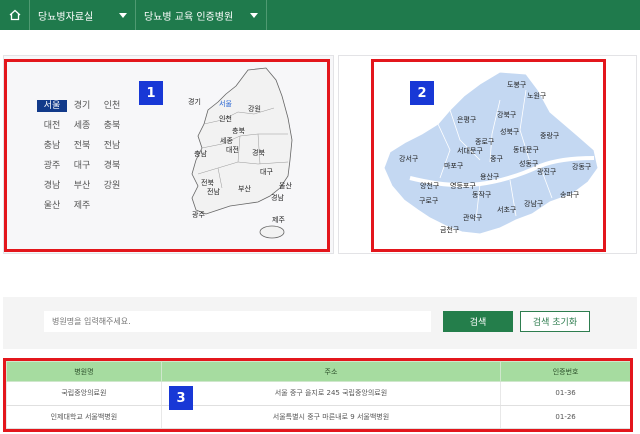 This screenshot has width=640, height=434. What do you see at coordinates (507, 115) in the screenshot?
I see `map-label-gangbuk: 강북구` at bounding box center [507, 115].